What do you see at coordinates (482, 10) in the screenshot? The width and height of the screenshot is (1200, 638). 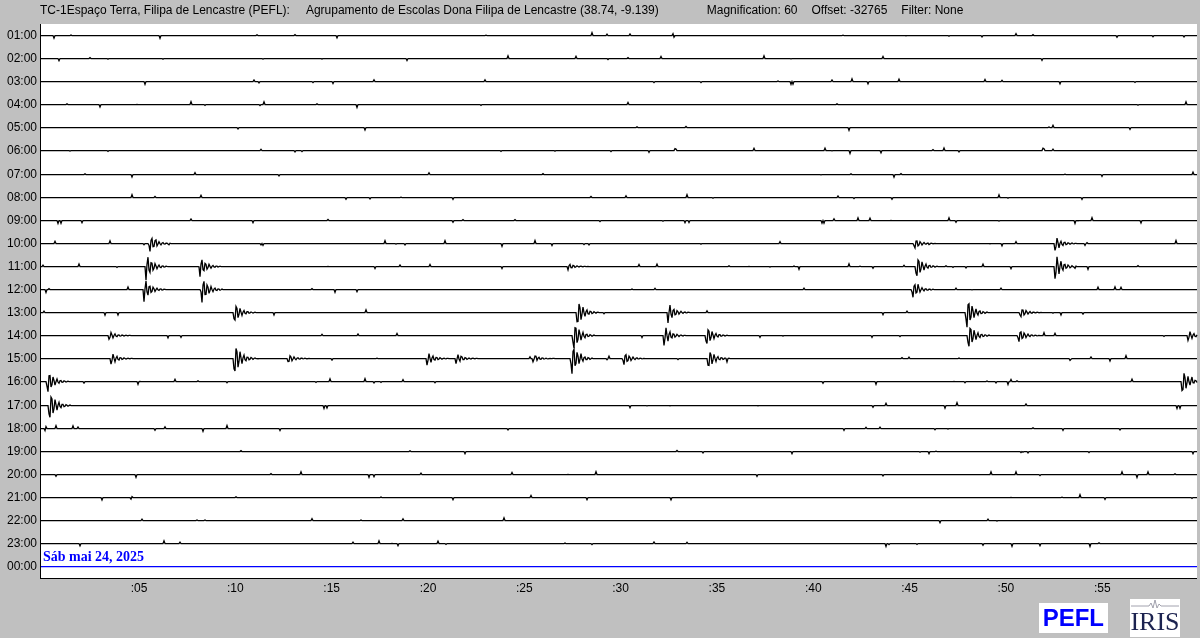 I see `site-title: Agrupamento de Escolas Dona Filipa de Lencastre (38.74, -9.139)` at bounding box center [482, 10].